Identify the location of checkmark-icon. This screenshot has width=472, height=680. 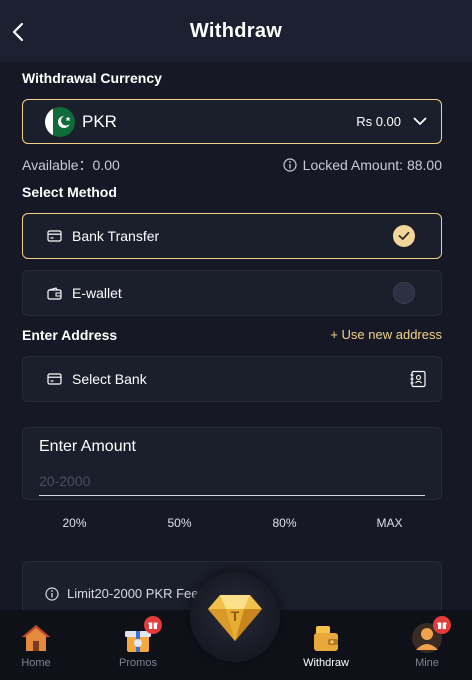
(404, 236).